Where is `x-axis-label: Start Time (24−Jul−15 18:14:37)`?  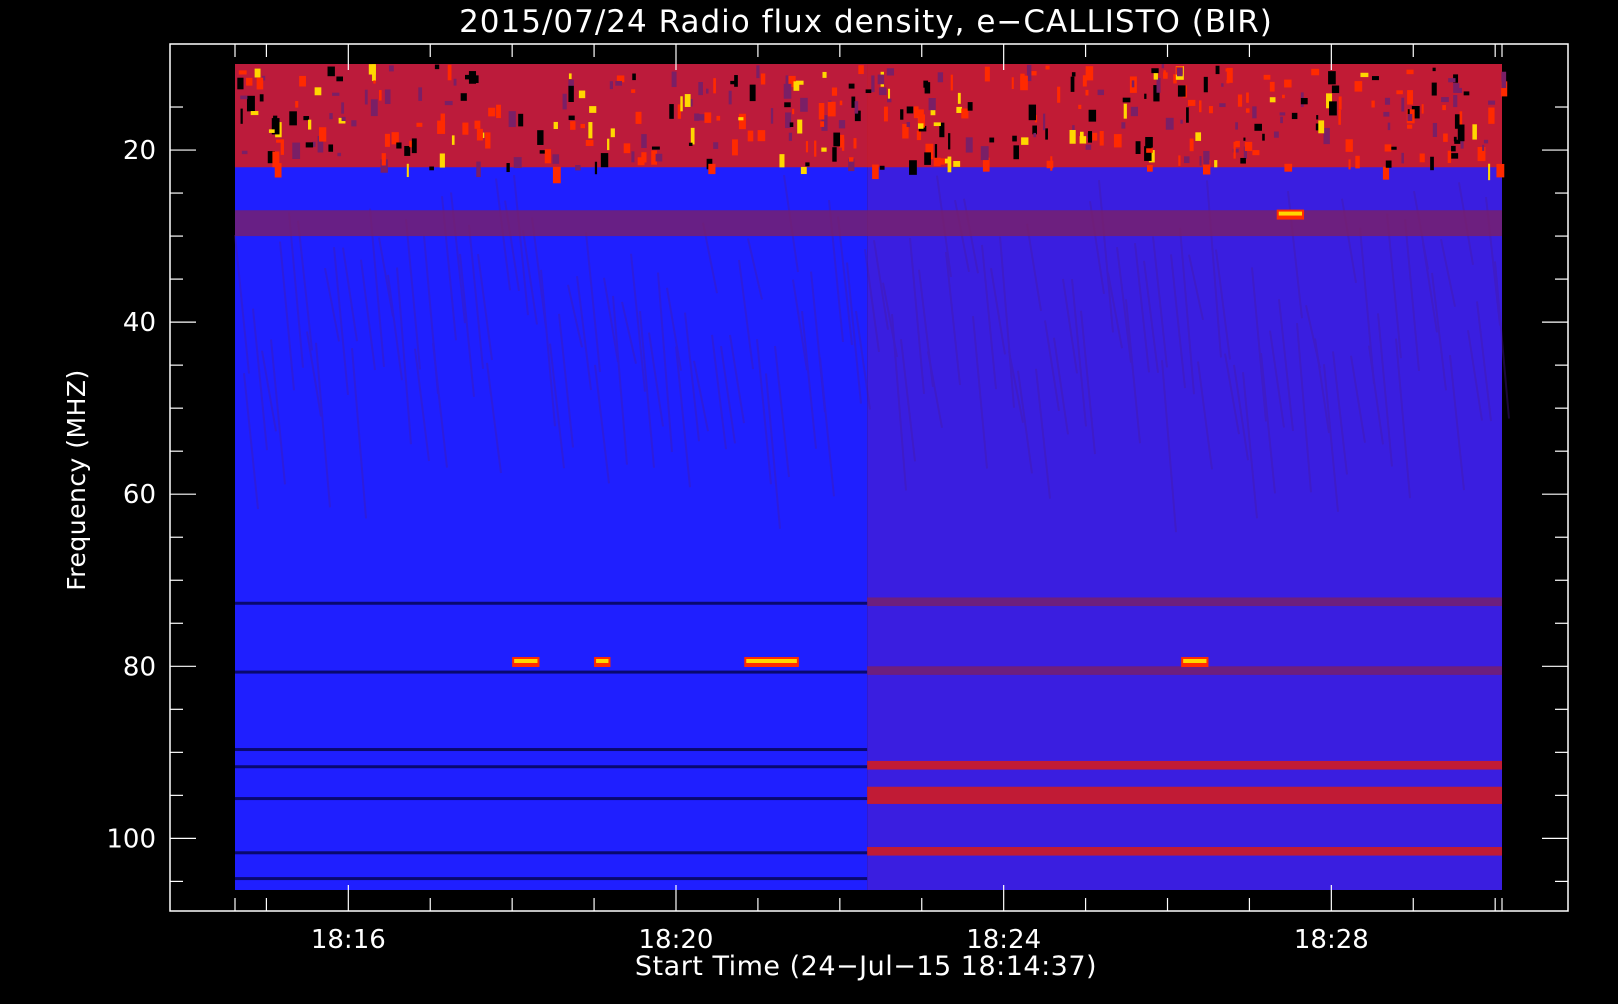
x-axis-label: Start Time (24−Jul−15 18:14:37) is located at coordinates (866, 966).